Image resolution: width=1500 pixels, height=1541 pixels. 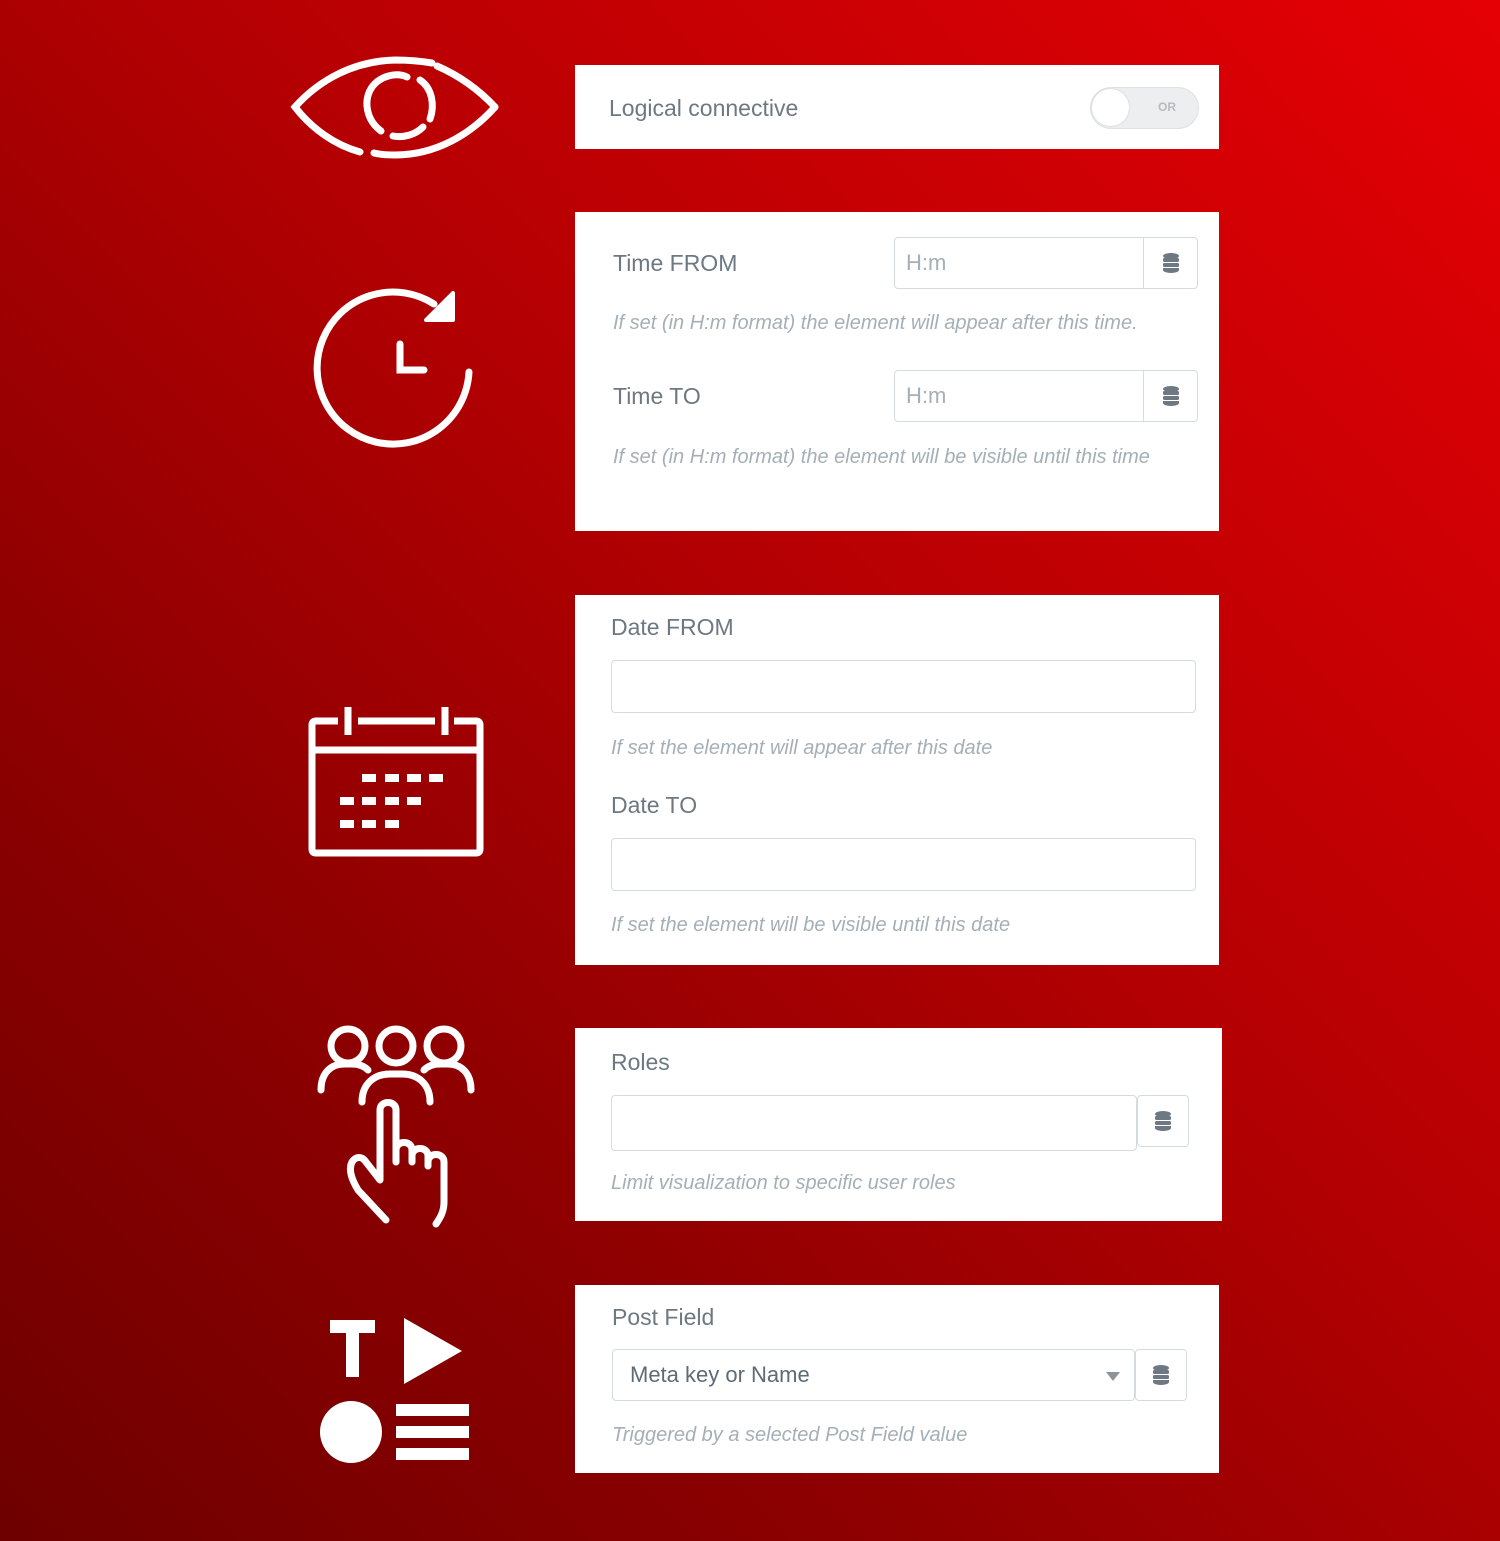 I want to click on date-to-label: Date TO, so click(x=654, y=805).